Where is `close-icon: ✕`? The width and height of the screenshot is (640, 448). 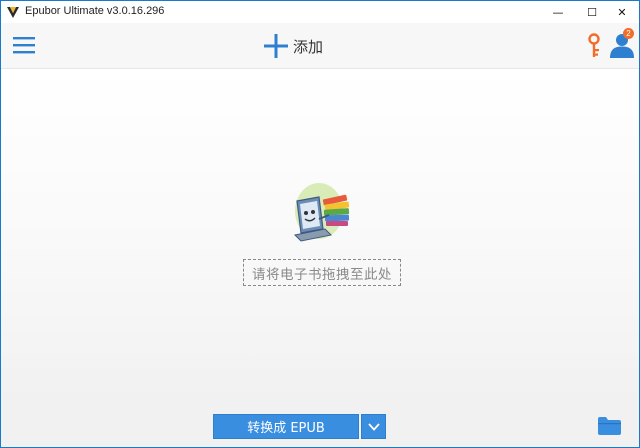
close-icon: ✕ is located at coordinates (622, 12).